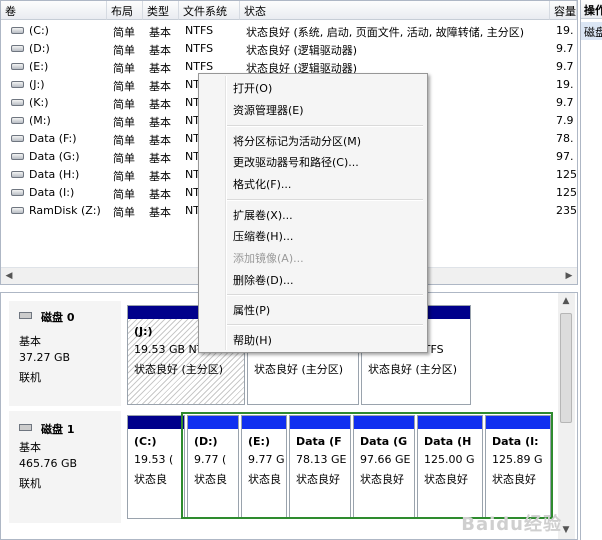 This screenshot has width=602, height=540. Describe the element at coordinates (48, 463) in the screenshot. I see `disk-1-size: 465.76 GB` at that location.